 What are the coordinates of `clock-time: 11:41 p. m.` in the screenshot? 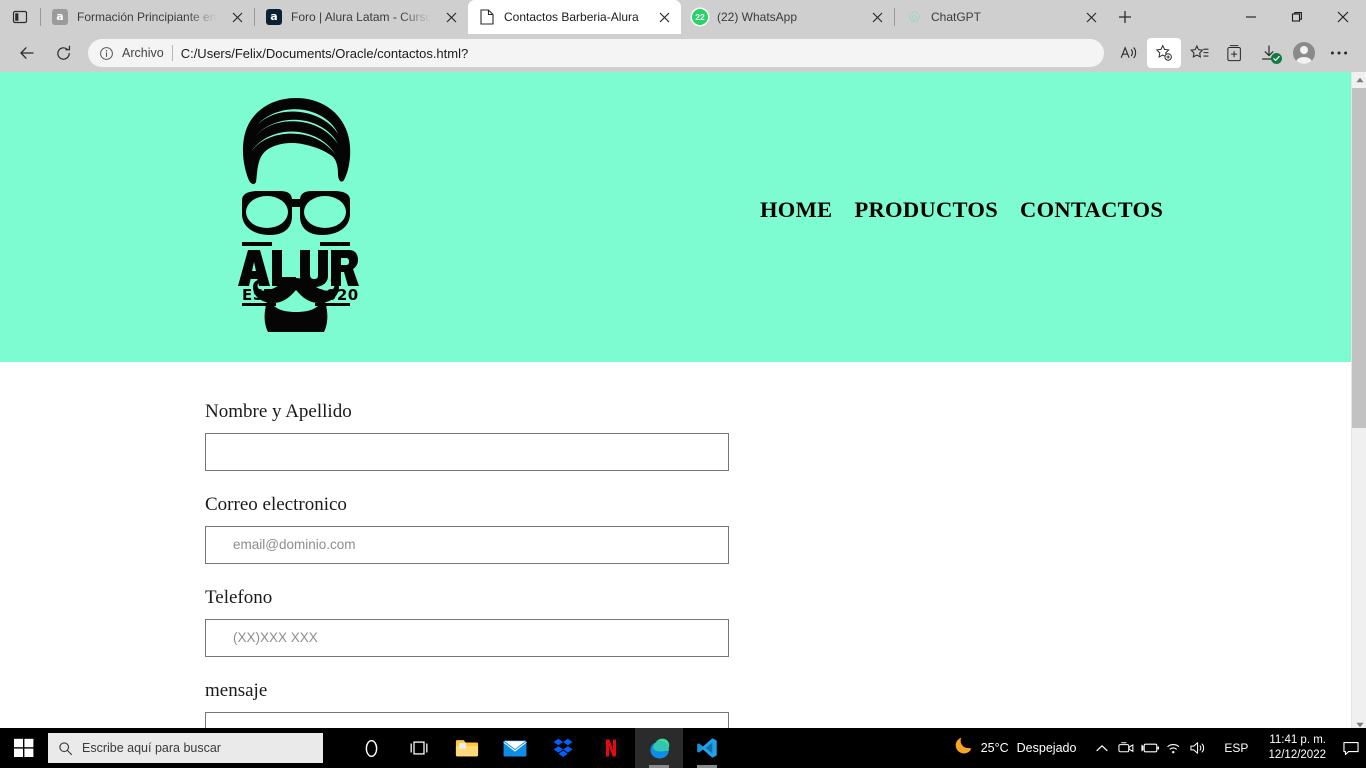 It's located at (1297, 740).